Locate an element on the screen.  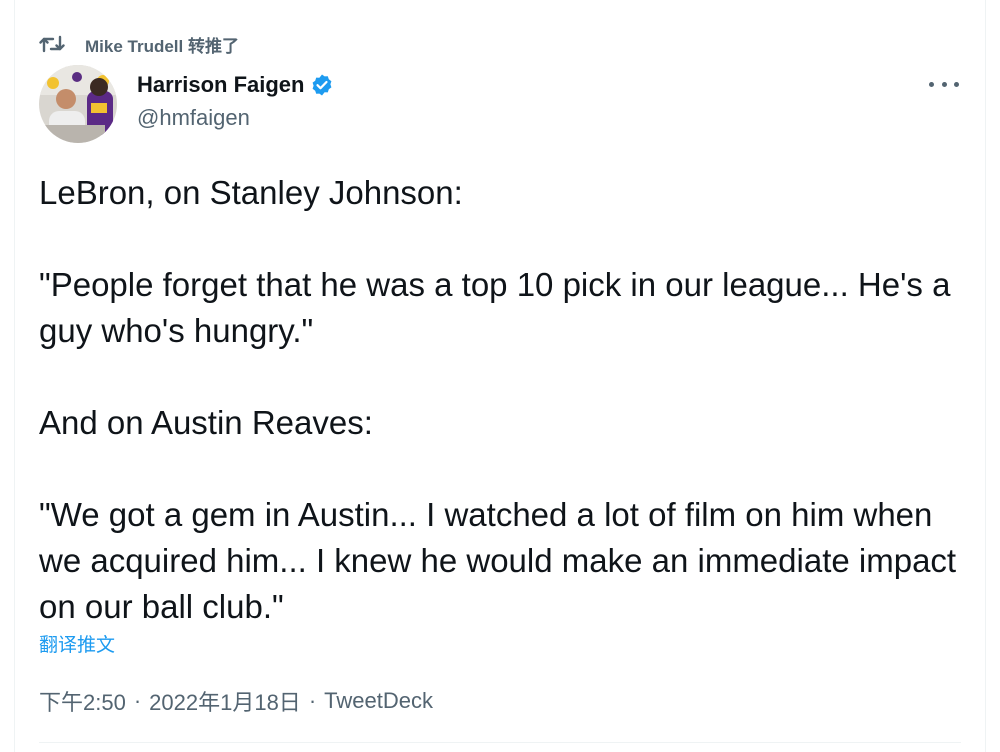
divider is located at coordinates (500, 742).